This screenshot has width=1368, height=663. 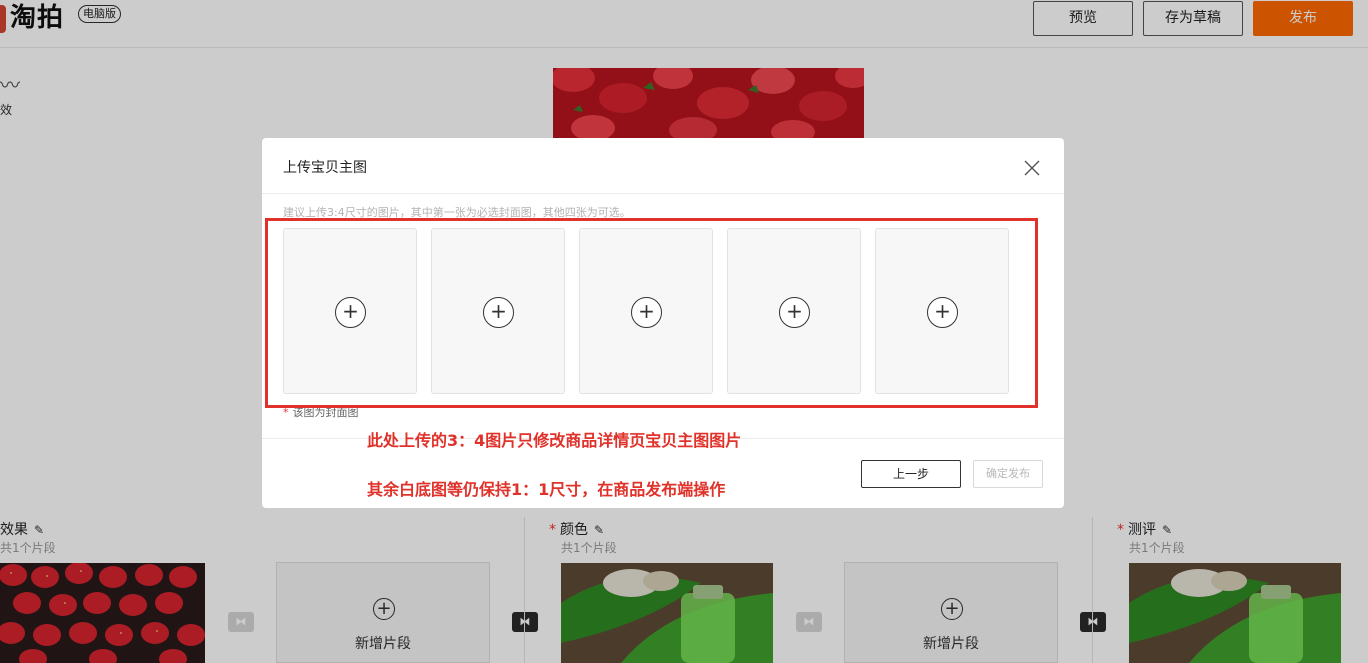 I want to click on divider, so click(x=663, y=193).